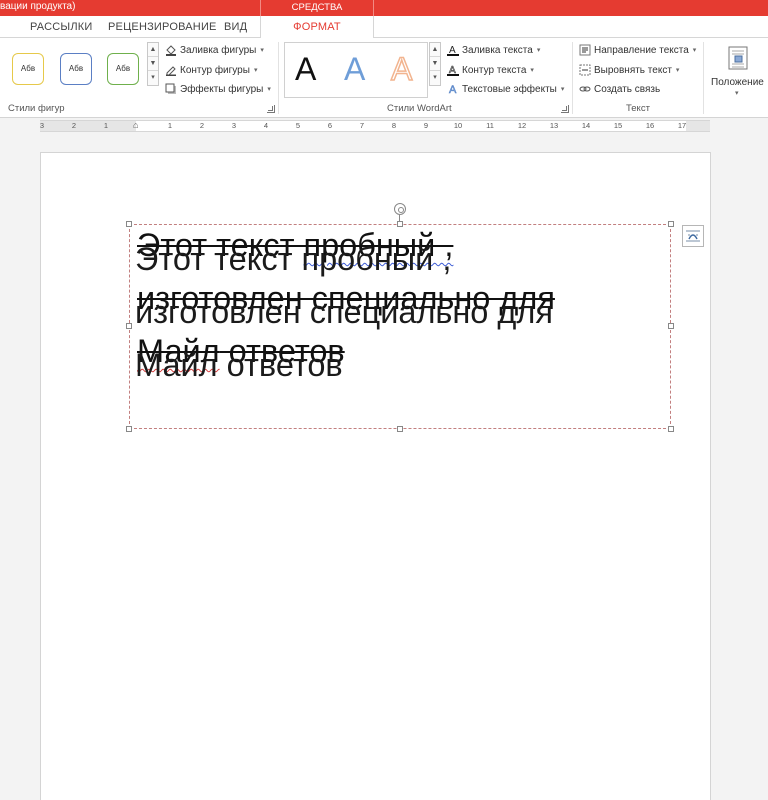 This screenshot has height=800, width=768. I want to click on resize-handle-w, so click(129, 326).